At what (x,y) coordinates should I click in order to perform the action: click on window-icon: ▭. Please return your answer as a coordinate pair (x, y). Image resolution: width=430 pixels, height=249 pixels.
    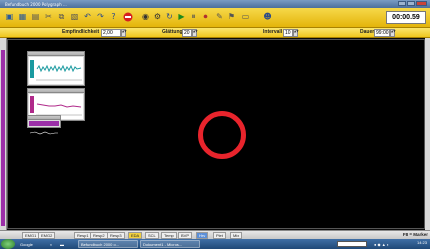
    Looking at the image, I should click on (245, 16).